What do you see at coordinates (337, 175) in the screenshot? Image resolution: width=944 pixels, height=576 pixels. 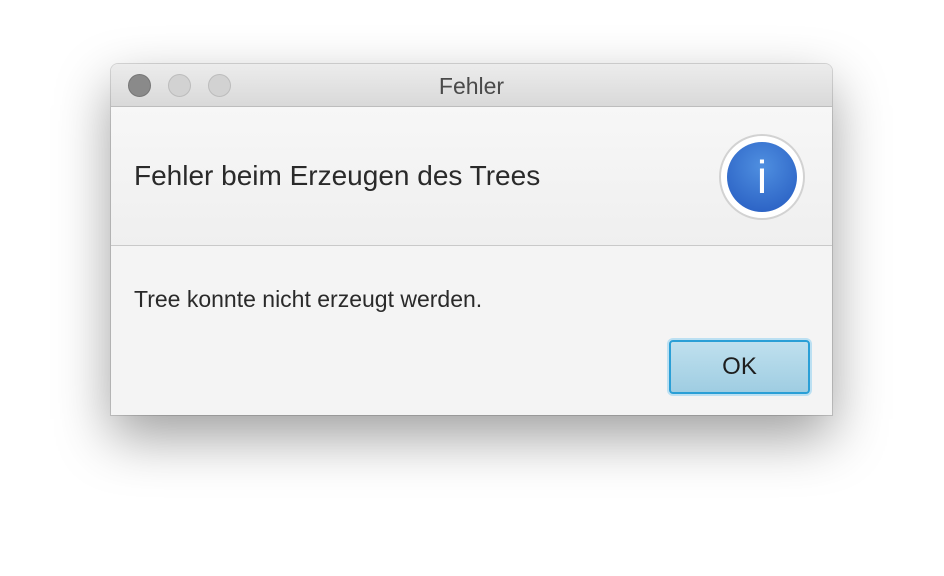 I see `header-text: Fehler beim Erzeugen des Trees` at bounding box center [337, 175].